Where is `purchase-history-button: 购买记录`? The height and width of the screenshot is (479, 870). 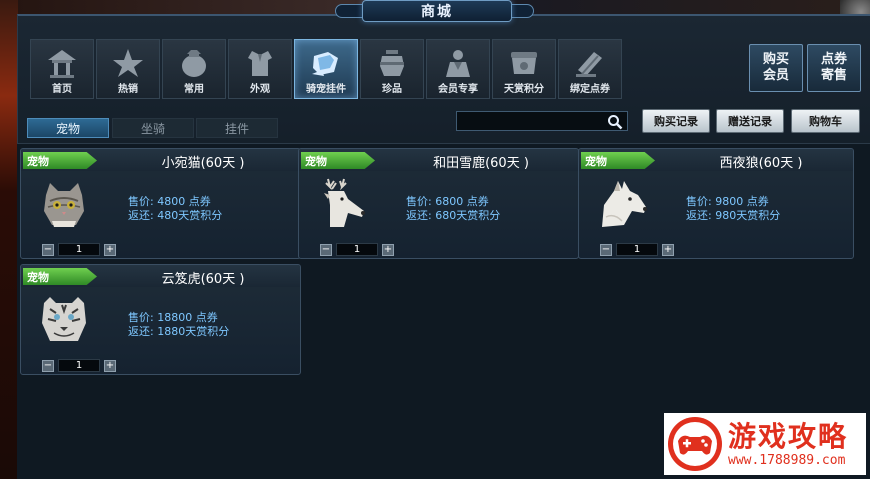 purchase-history-button: 购买记录 is located at coordinates (676, 121).